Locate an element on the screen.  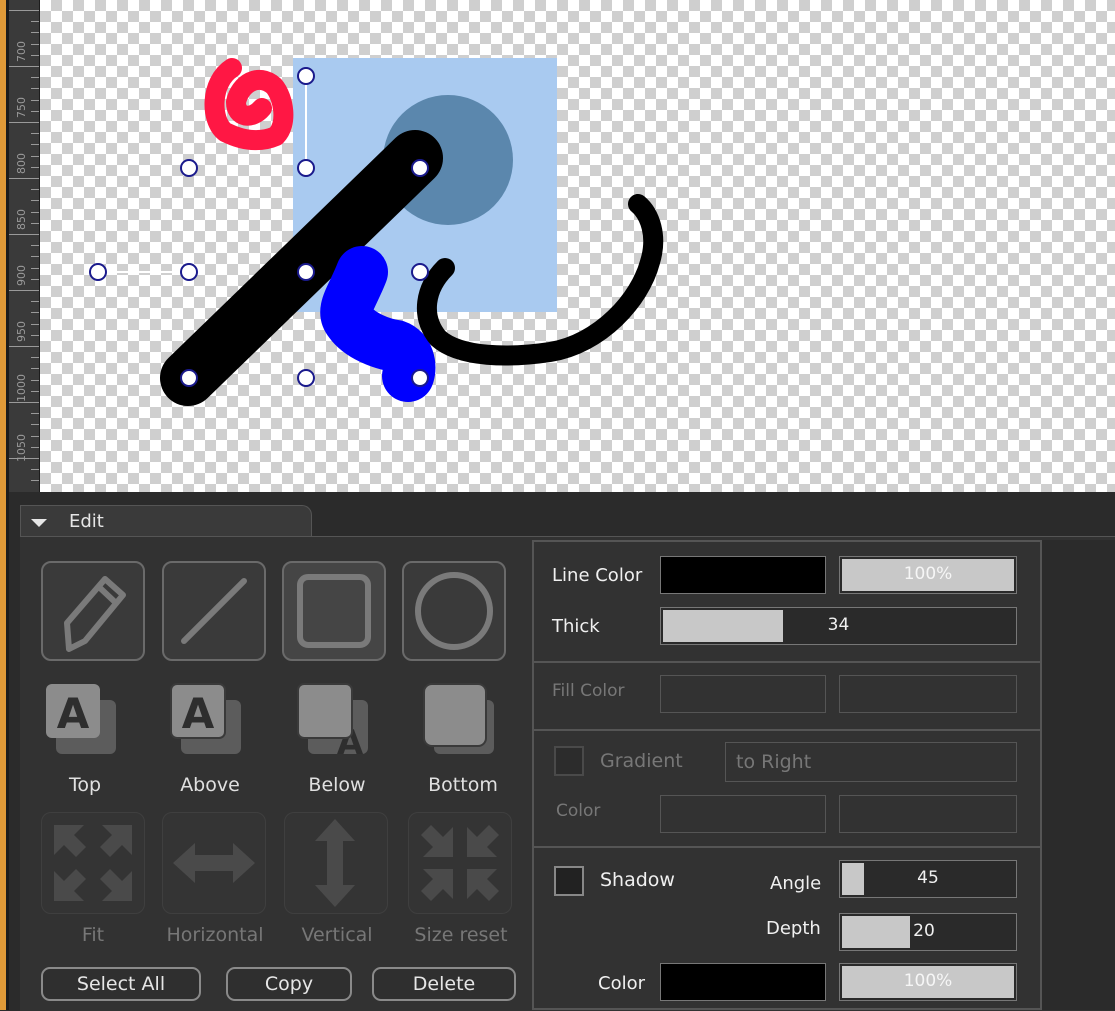
pencil-tool-button is located at coordinates (93, 611).